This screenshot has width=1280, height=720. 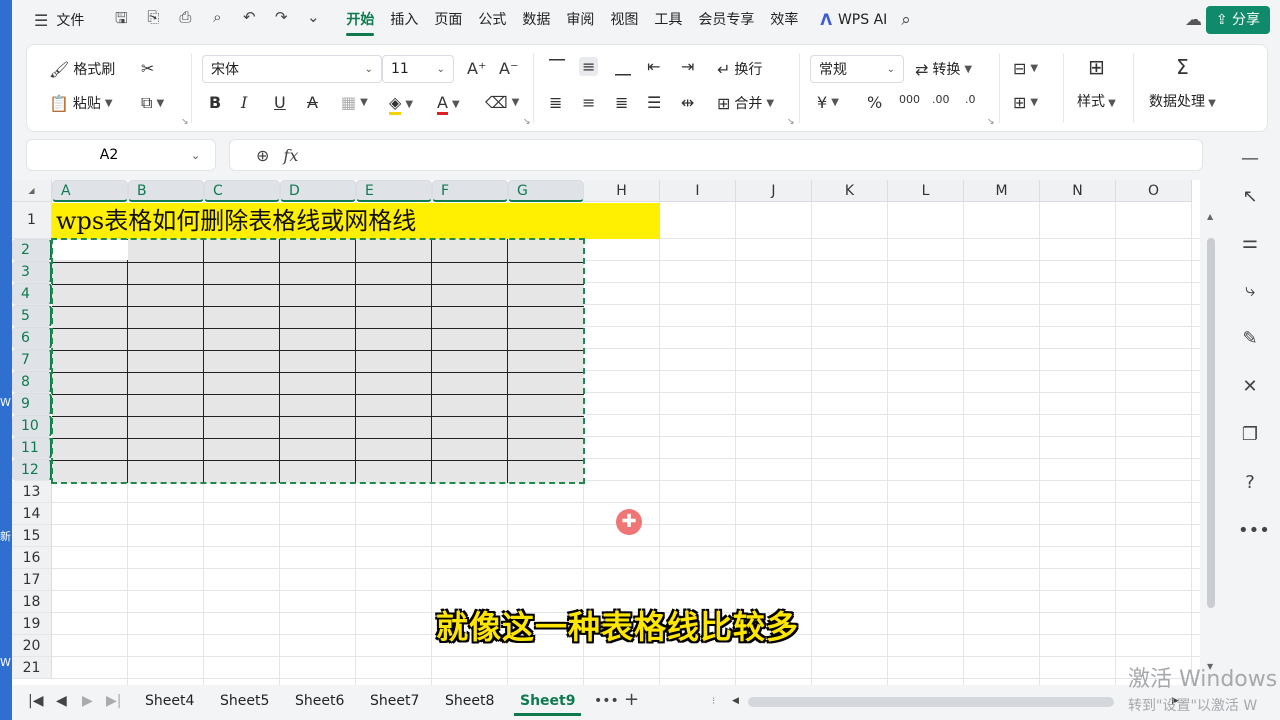 What do you see at coordinates (909, 99) in the screenshot?
I see `thousands-separator-icon: 000` at bounding box center [909, 99].